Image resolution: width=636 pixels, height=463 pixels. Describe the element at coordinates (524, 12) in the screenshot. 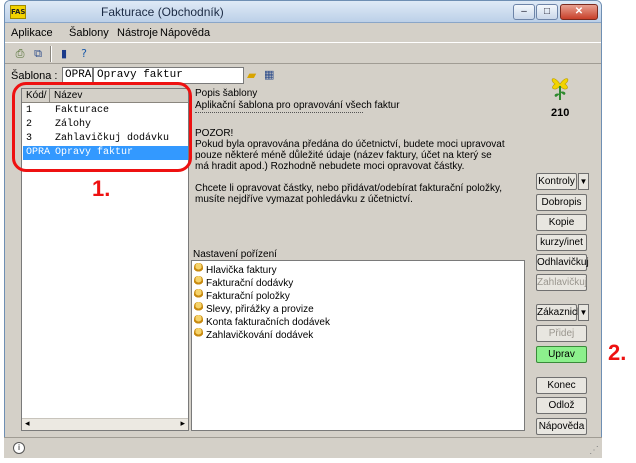

I see `minimize-button: –` at that location.